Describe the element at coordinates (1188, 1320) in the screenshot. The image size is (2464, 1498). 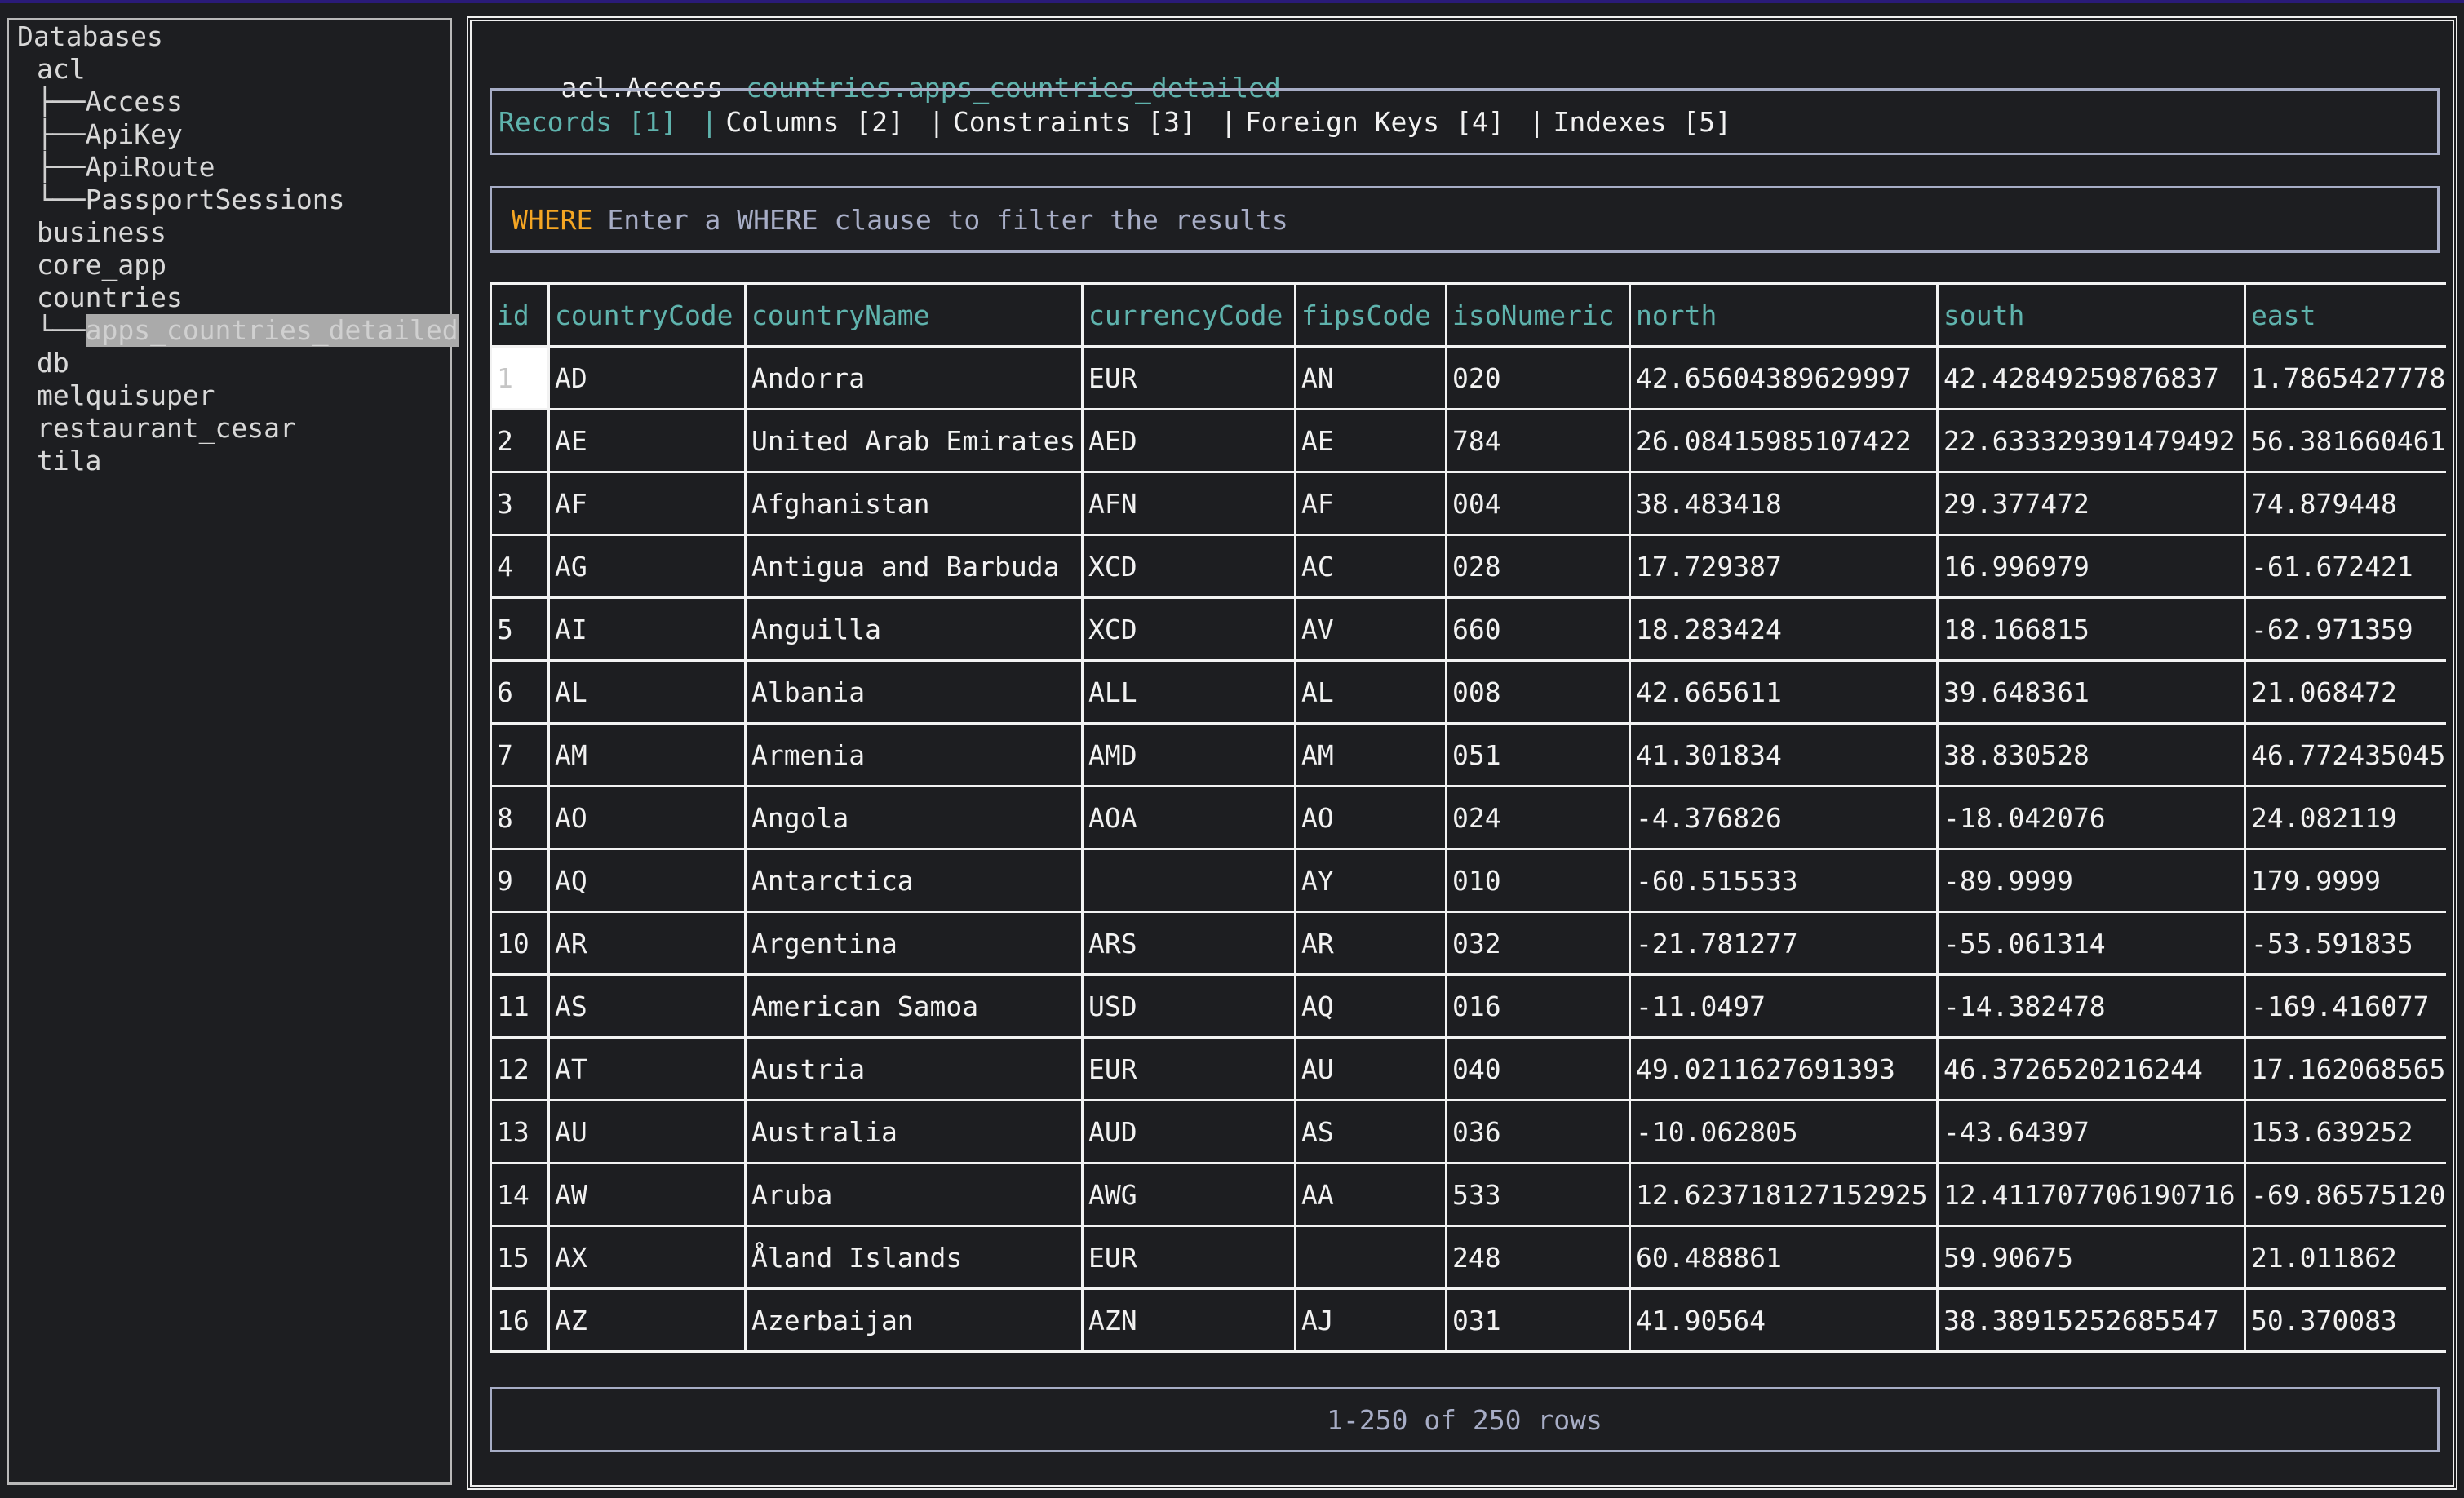
I see `cell-currencyCode: AZN` at that location.